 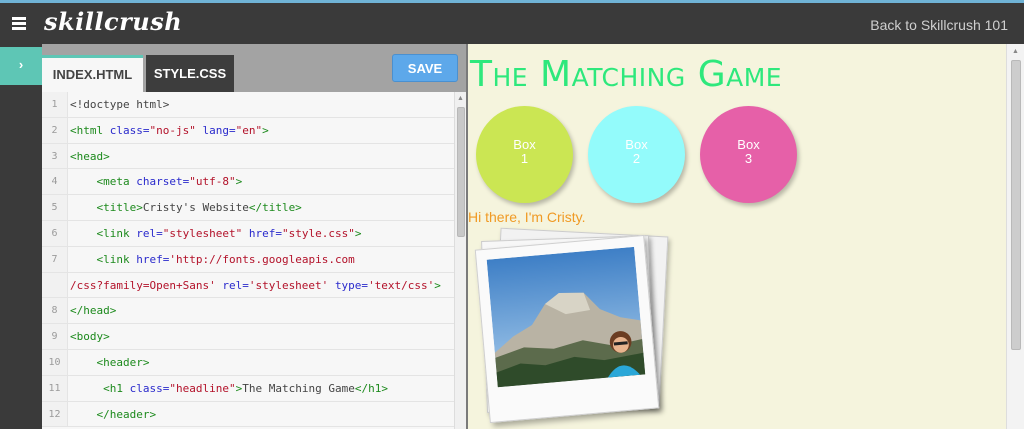 I want to click on mountain-photo-image, so click(x=566, y=317).